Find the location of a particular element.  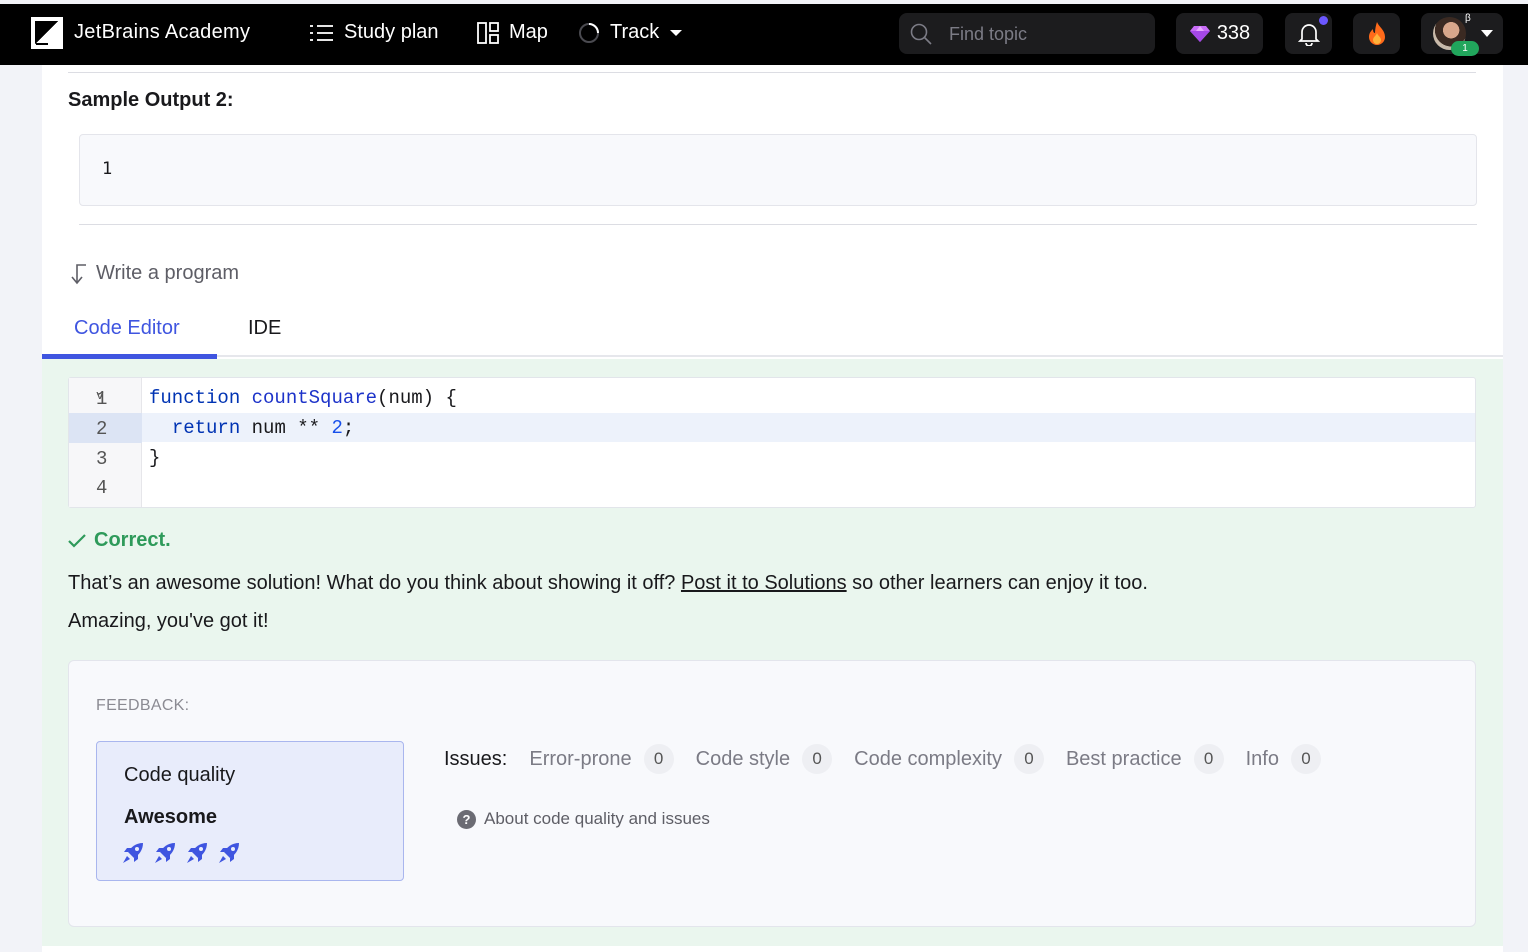

line-number: 4 is located at coordinates (102, 488).